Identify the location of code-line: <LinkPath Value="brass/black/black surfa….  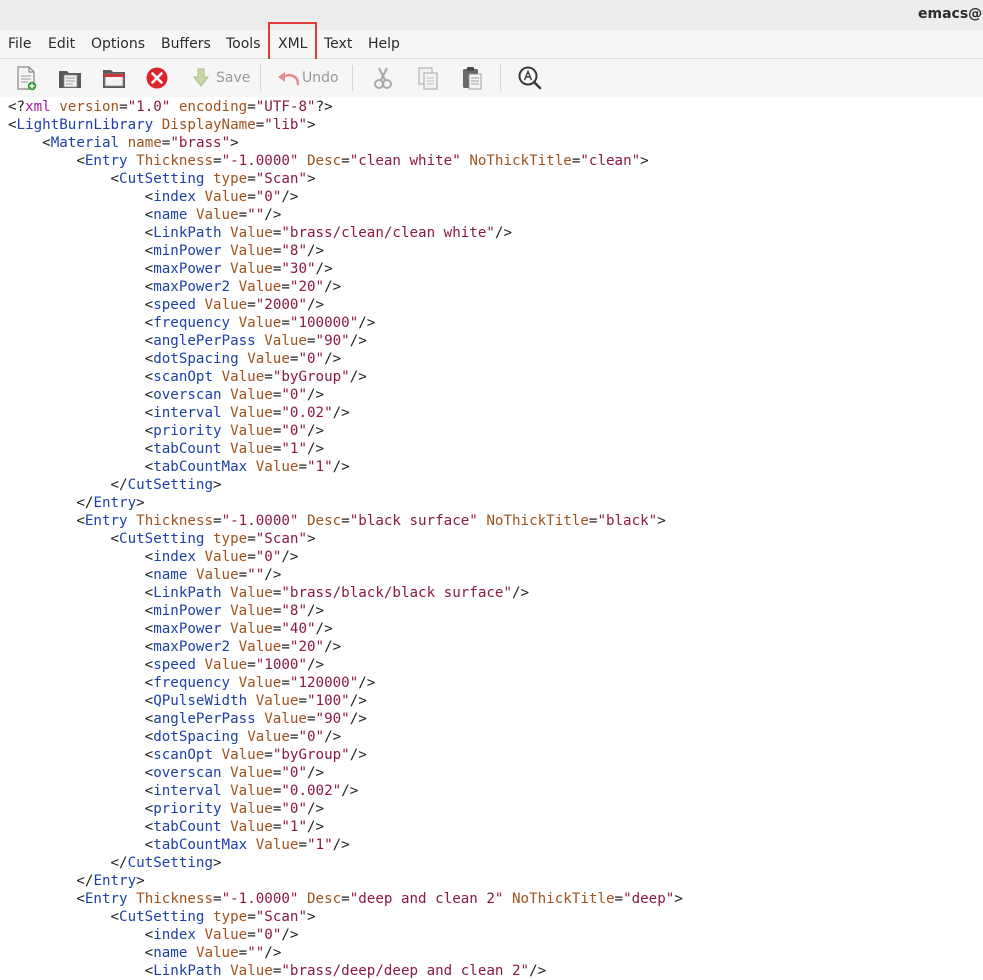
(337, 593).